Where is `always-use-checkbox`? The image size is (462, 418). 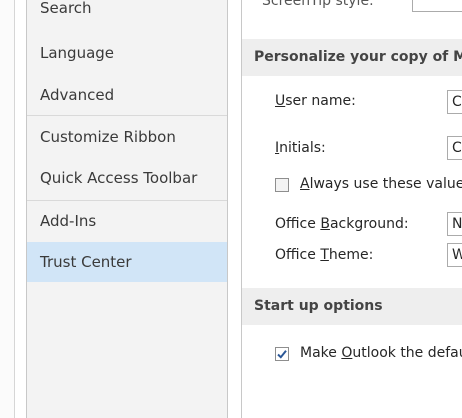 always-use-checkbox is located at coordinates (282, 185).